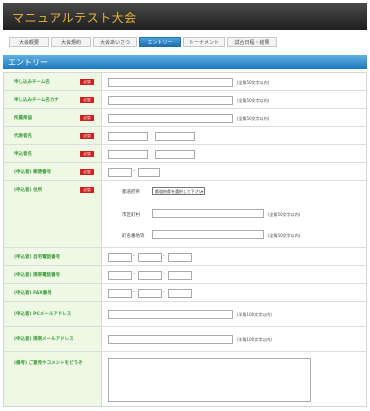 The image size is (370, 411). I want to click on tab-overview: 大会概要, so click(29, 42).